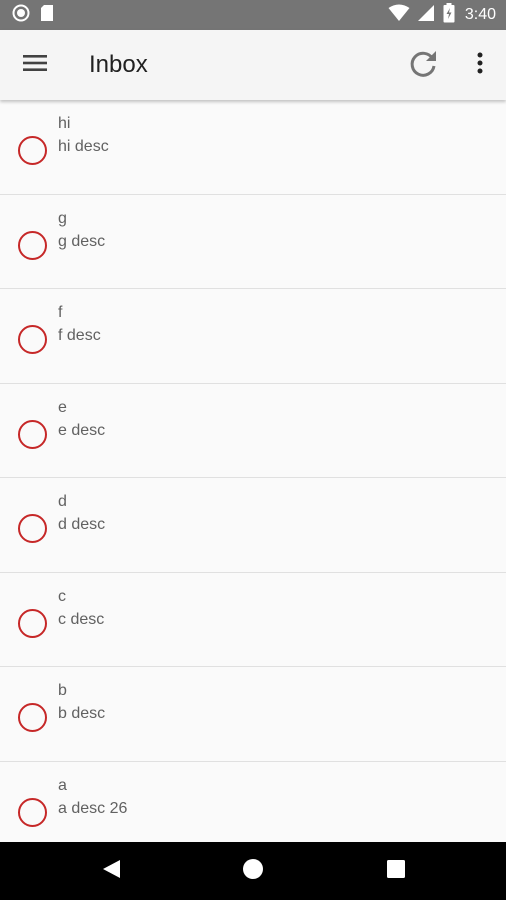  Describe the element at coordinates (118, 65) in the screenshot. I see `page-title: Inbox` at that location.